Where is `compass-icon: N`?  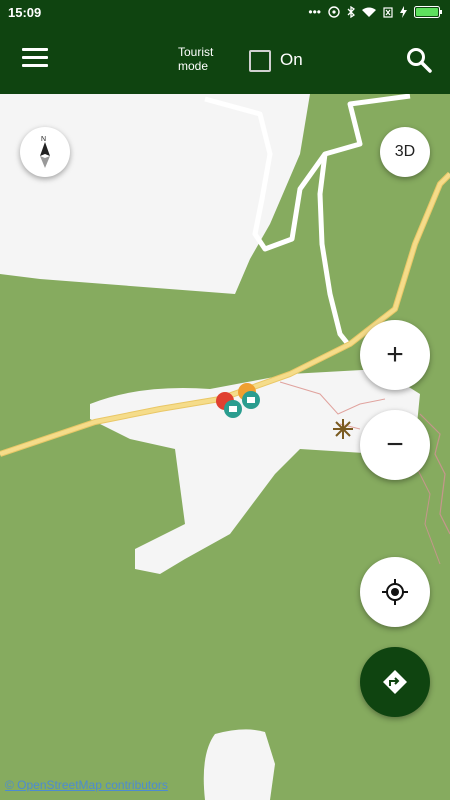 compass-icon: N is located at coordinates (45, 152).